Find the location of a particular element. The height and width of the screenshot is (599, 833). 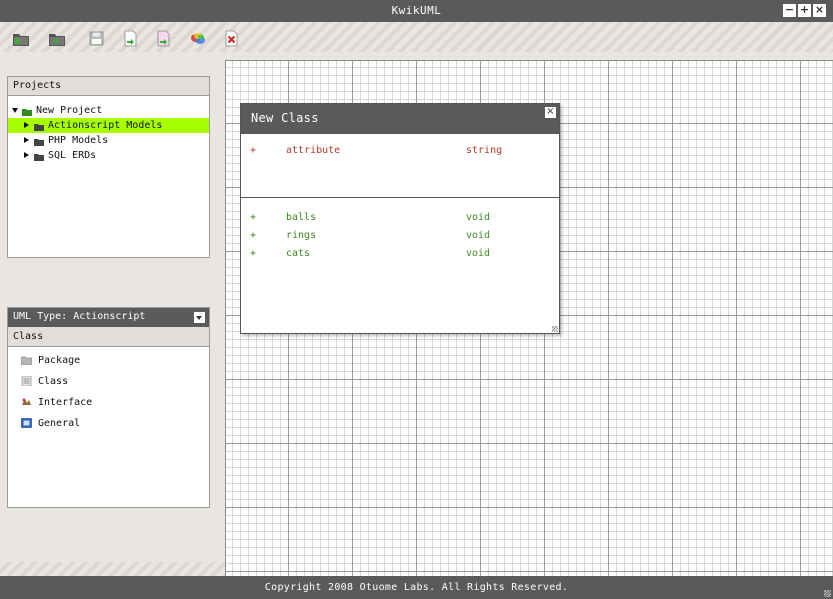

red-x-icon is located at coordinates (231, 38).